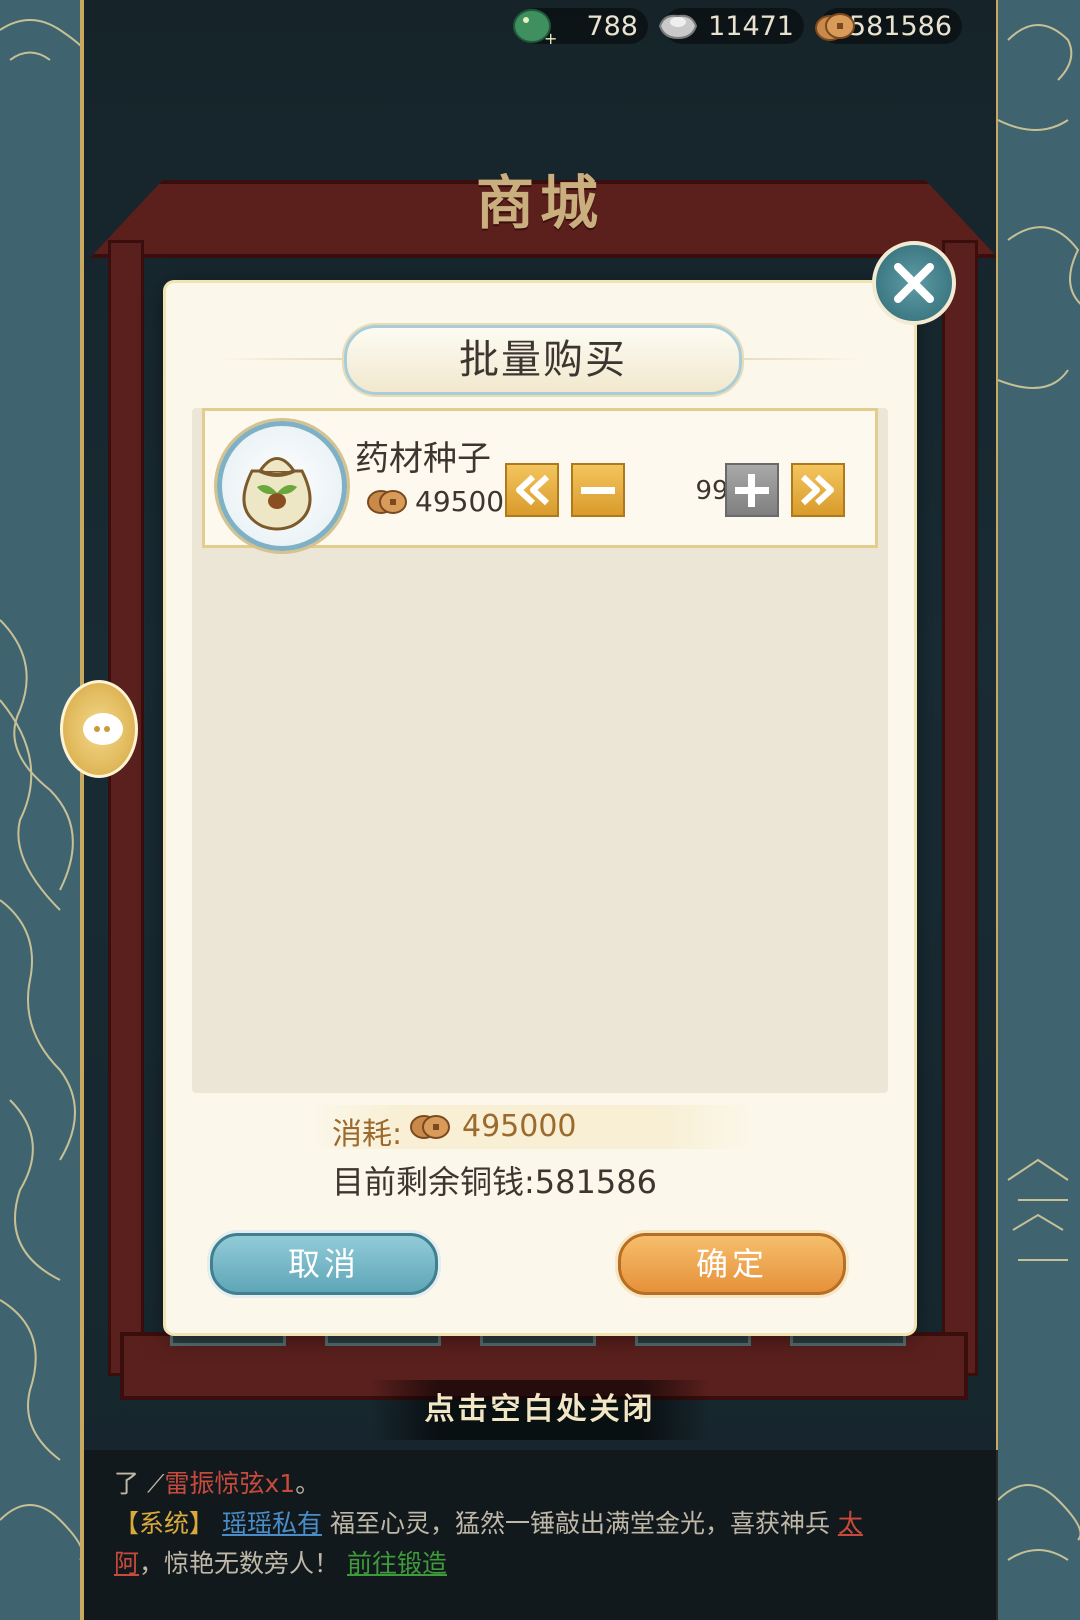  I want to click on dialog-title: 批量购买, so click(543, 360).